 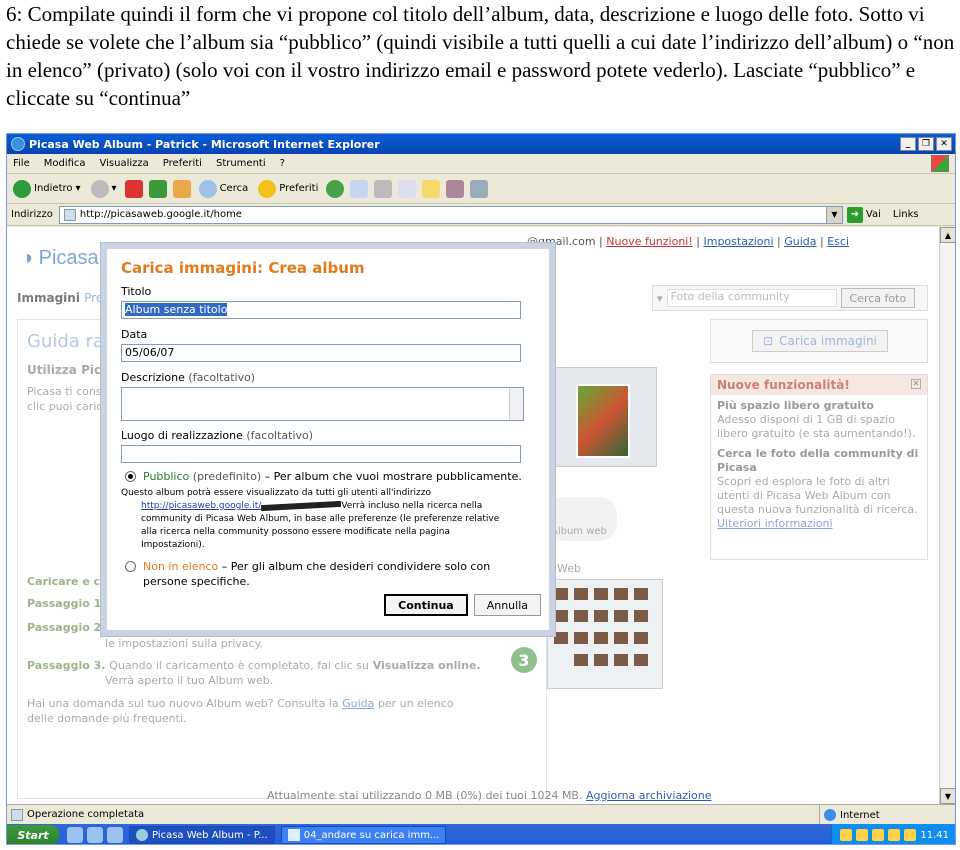 I want to click on menu-preferiti: Preferiti, so click(x=182, y=163).